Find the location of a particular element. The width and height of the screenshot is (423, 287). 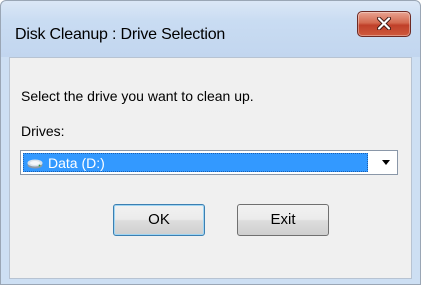

drive-dropdown: Data (D:) is located at coordinates (209, 162).